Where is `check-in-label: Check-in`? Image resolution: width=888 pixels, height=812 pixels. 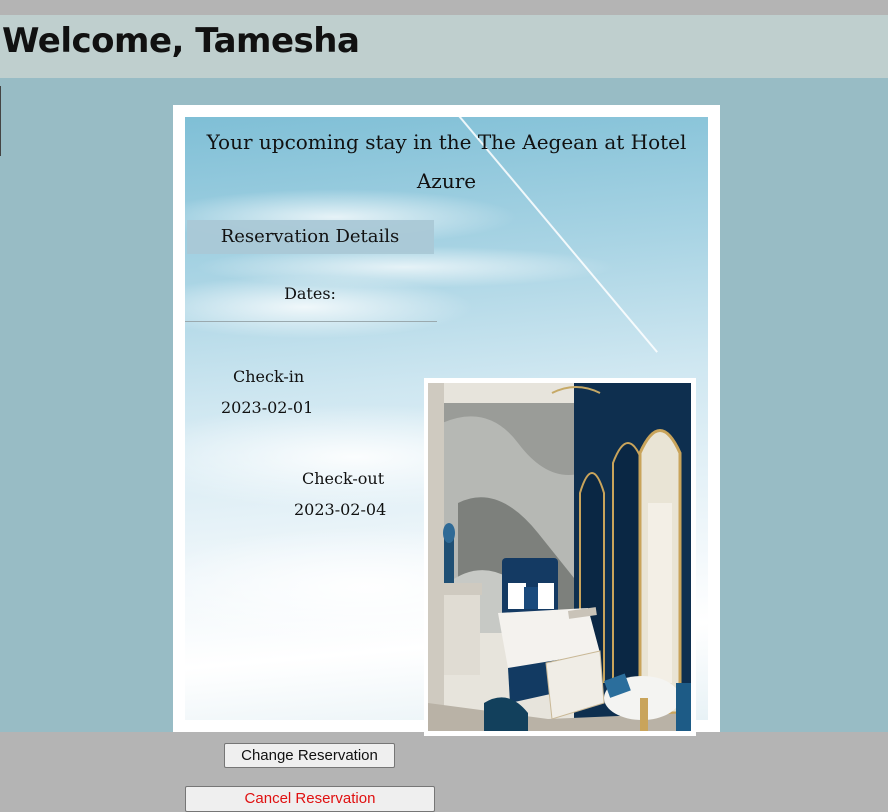
check-in-label: Check-in is located at coordinates (269, 376).